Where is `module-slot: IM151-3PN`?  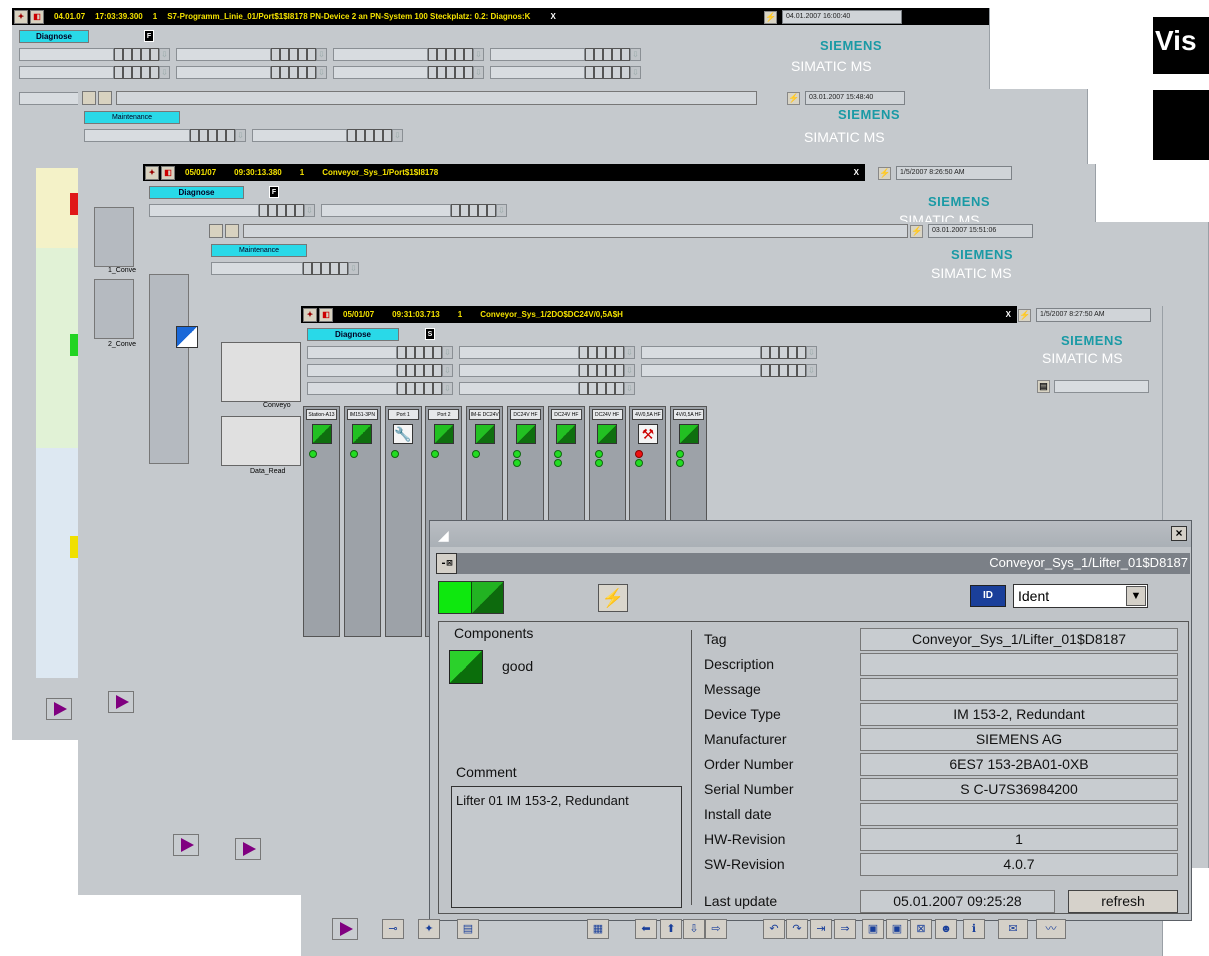 module-slot: IM151-3PN is located at coordinates (362, 521).